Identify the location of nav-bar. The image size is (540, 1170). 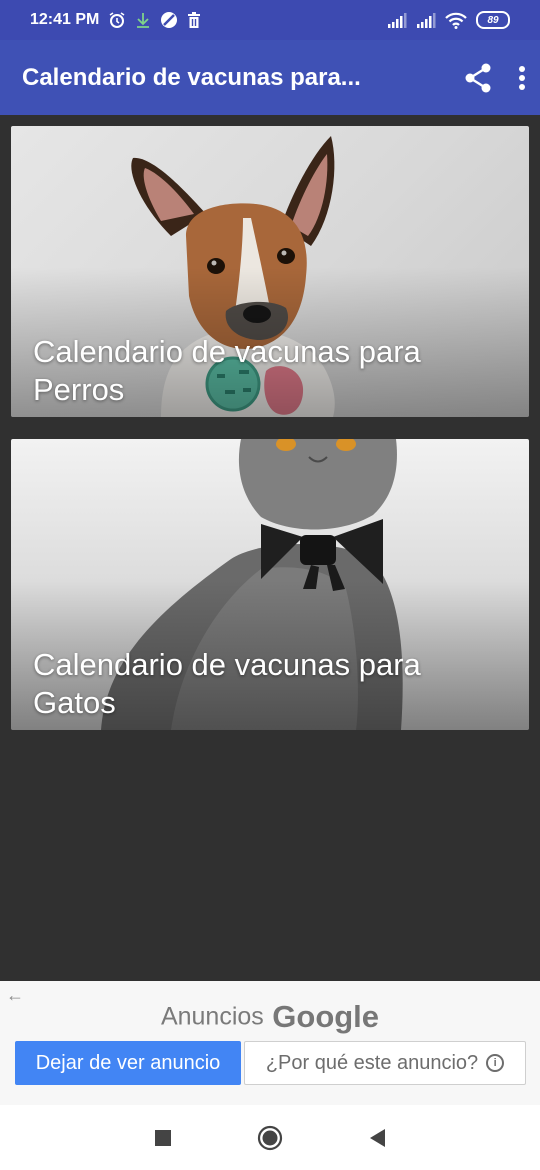
(270, 1137).